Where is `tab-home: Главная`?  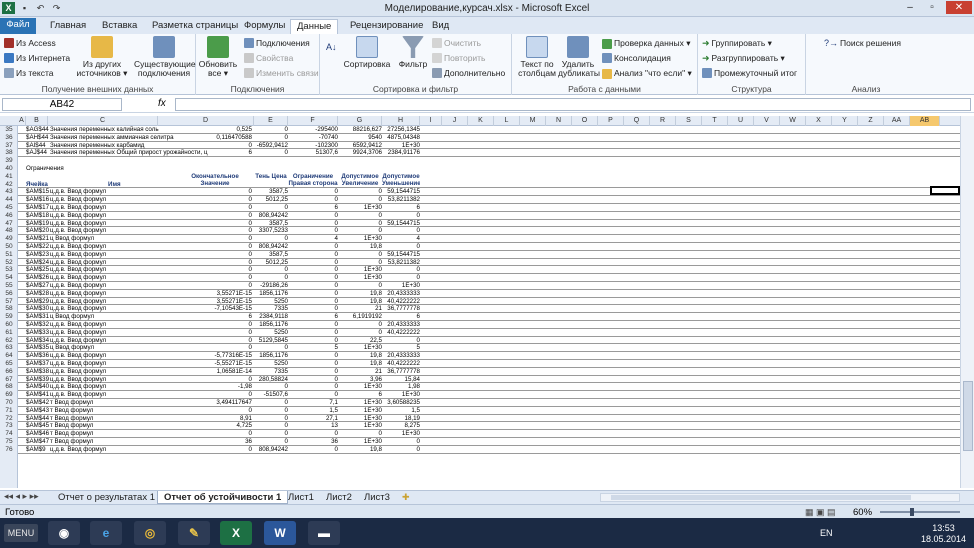
tab-home: Главная is located at coordinates (68, 26).